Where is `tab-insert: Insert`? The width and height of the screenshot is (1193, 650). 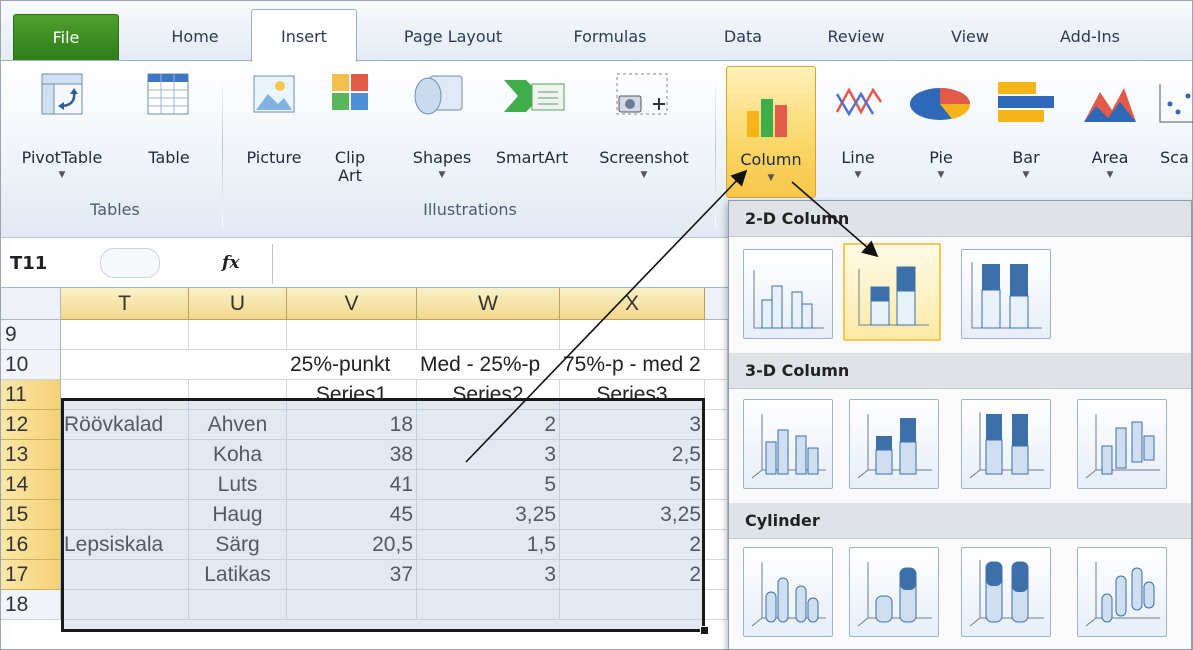
tab-insert: Insert is located at coordinates (304, 35).